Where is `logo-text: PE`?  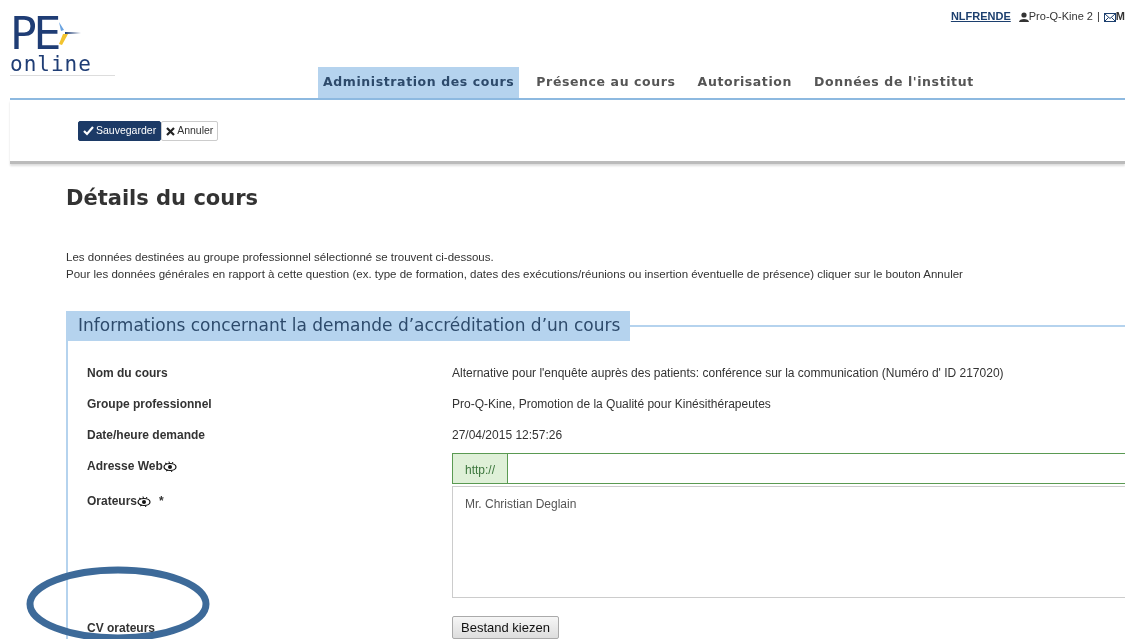
logo-text: PE is located at coordinates (34, 34).